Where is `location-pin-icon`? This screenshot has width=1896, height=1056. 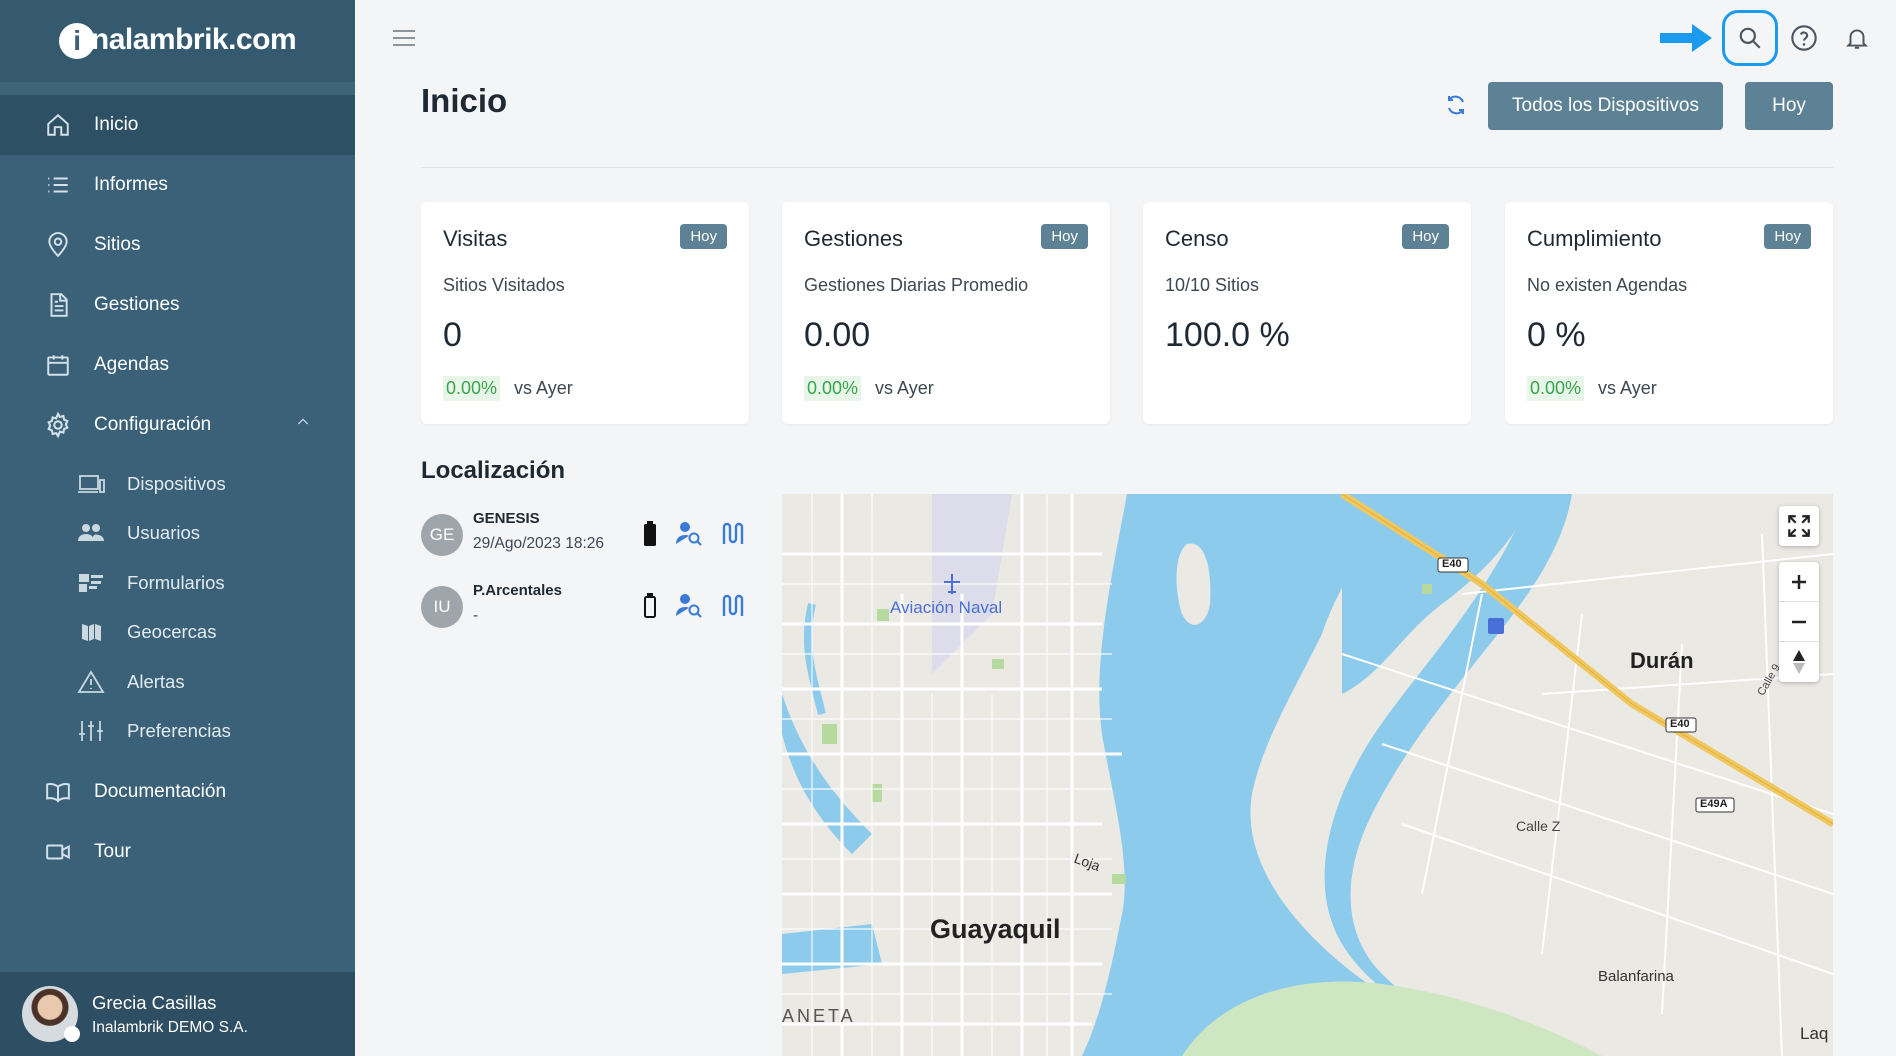 location-pin-icon is located at coordinates (58, 245).